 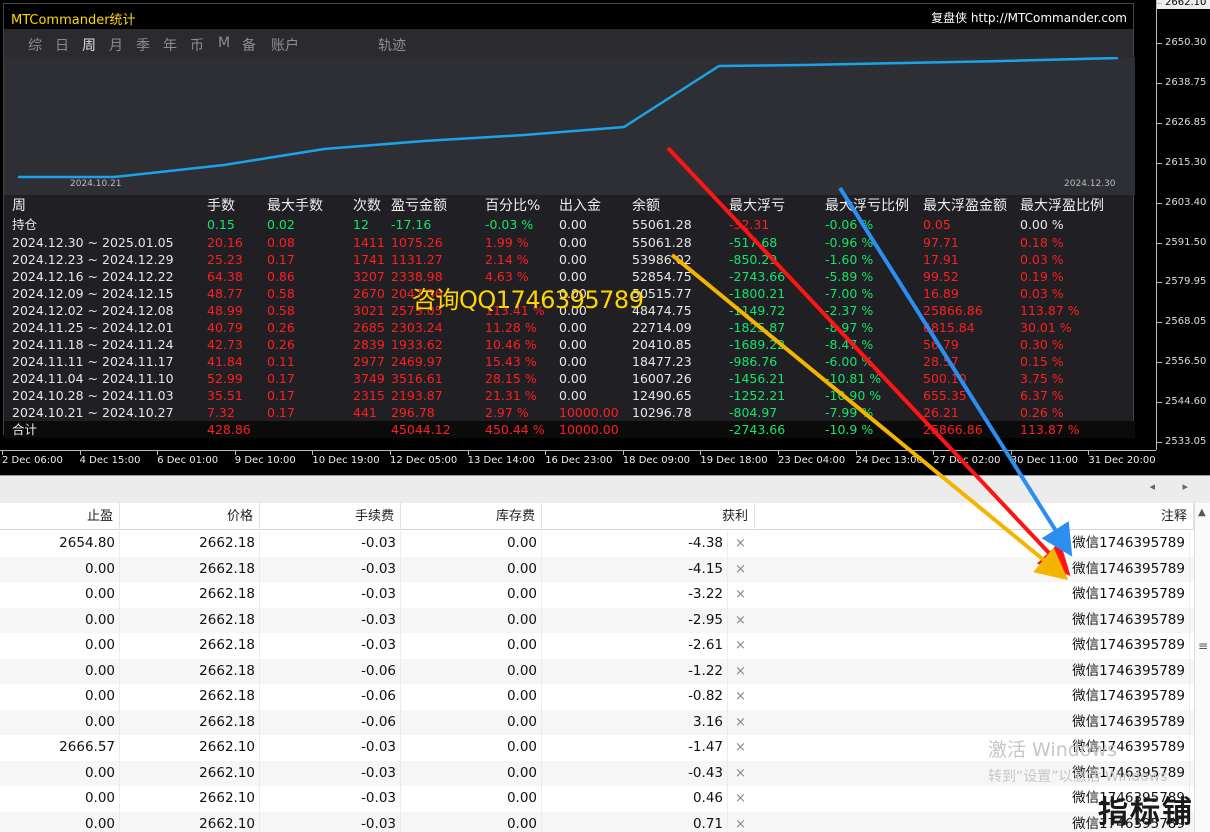 What do you see at coordinates (1183, 402) in the screenshot?
I see `price-tick-label: 2544.60` at bounding box center [1183, 402].